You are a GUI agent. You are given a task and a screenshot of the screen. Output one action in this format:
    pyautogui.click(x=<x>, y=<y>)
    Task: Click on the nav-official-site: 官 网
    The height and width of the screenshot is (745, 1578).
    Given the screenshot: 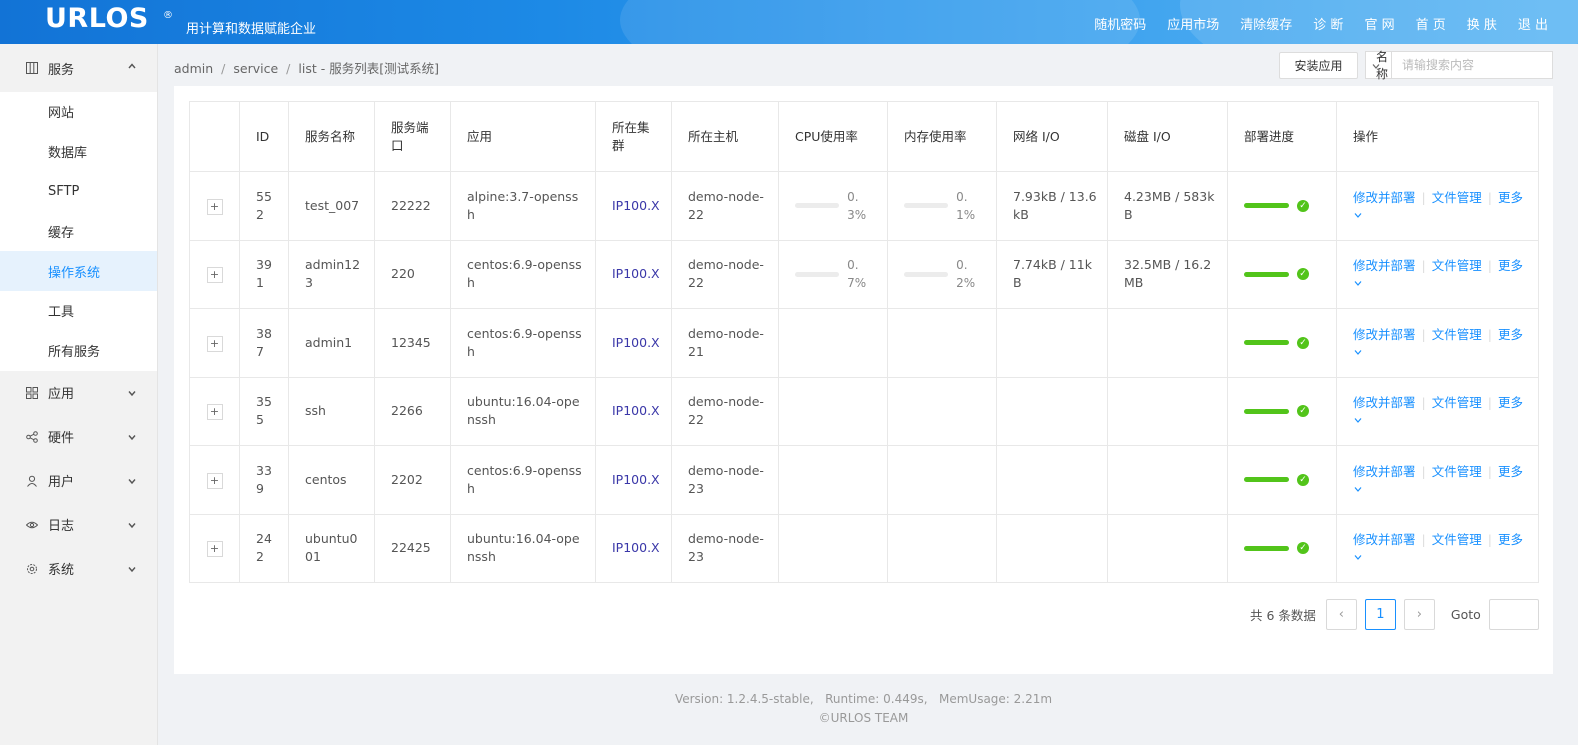 What is the action you would take?
    pyautogui.click(x=1379, y=23)
    